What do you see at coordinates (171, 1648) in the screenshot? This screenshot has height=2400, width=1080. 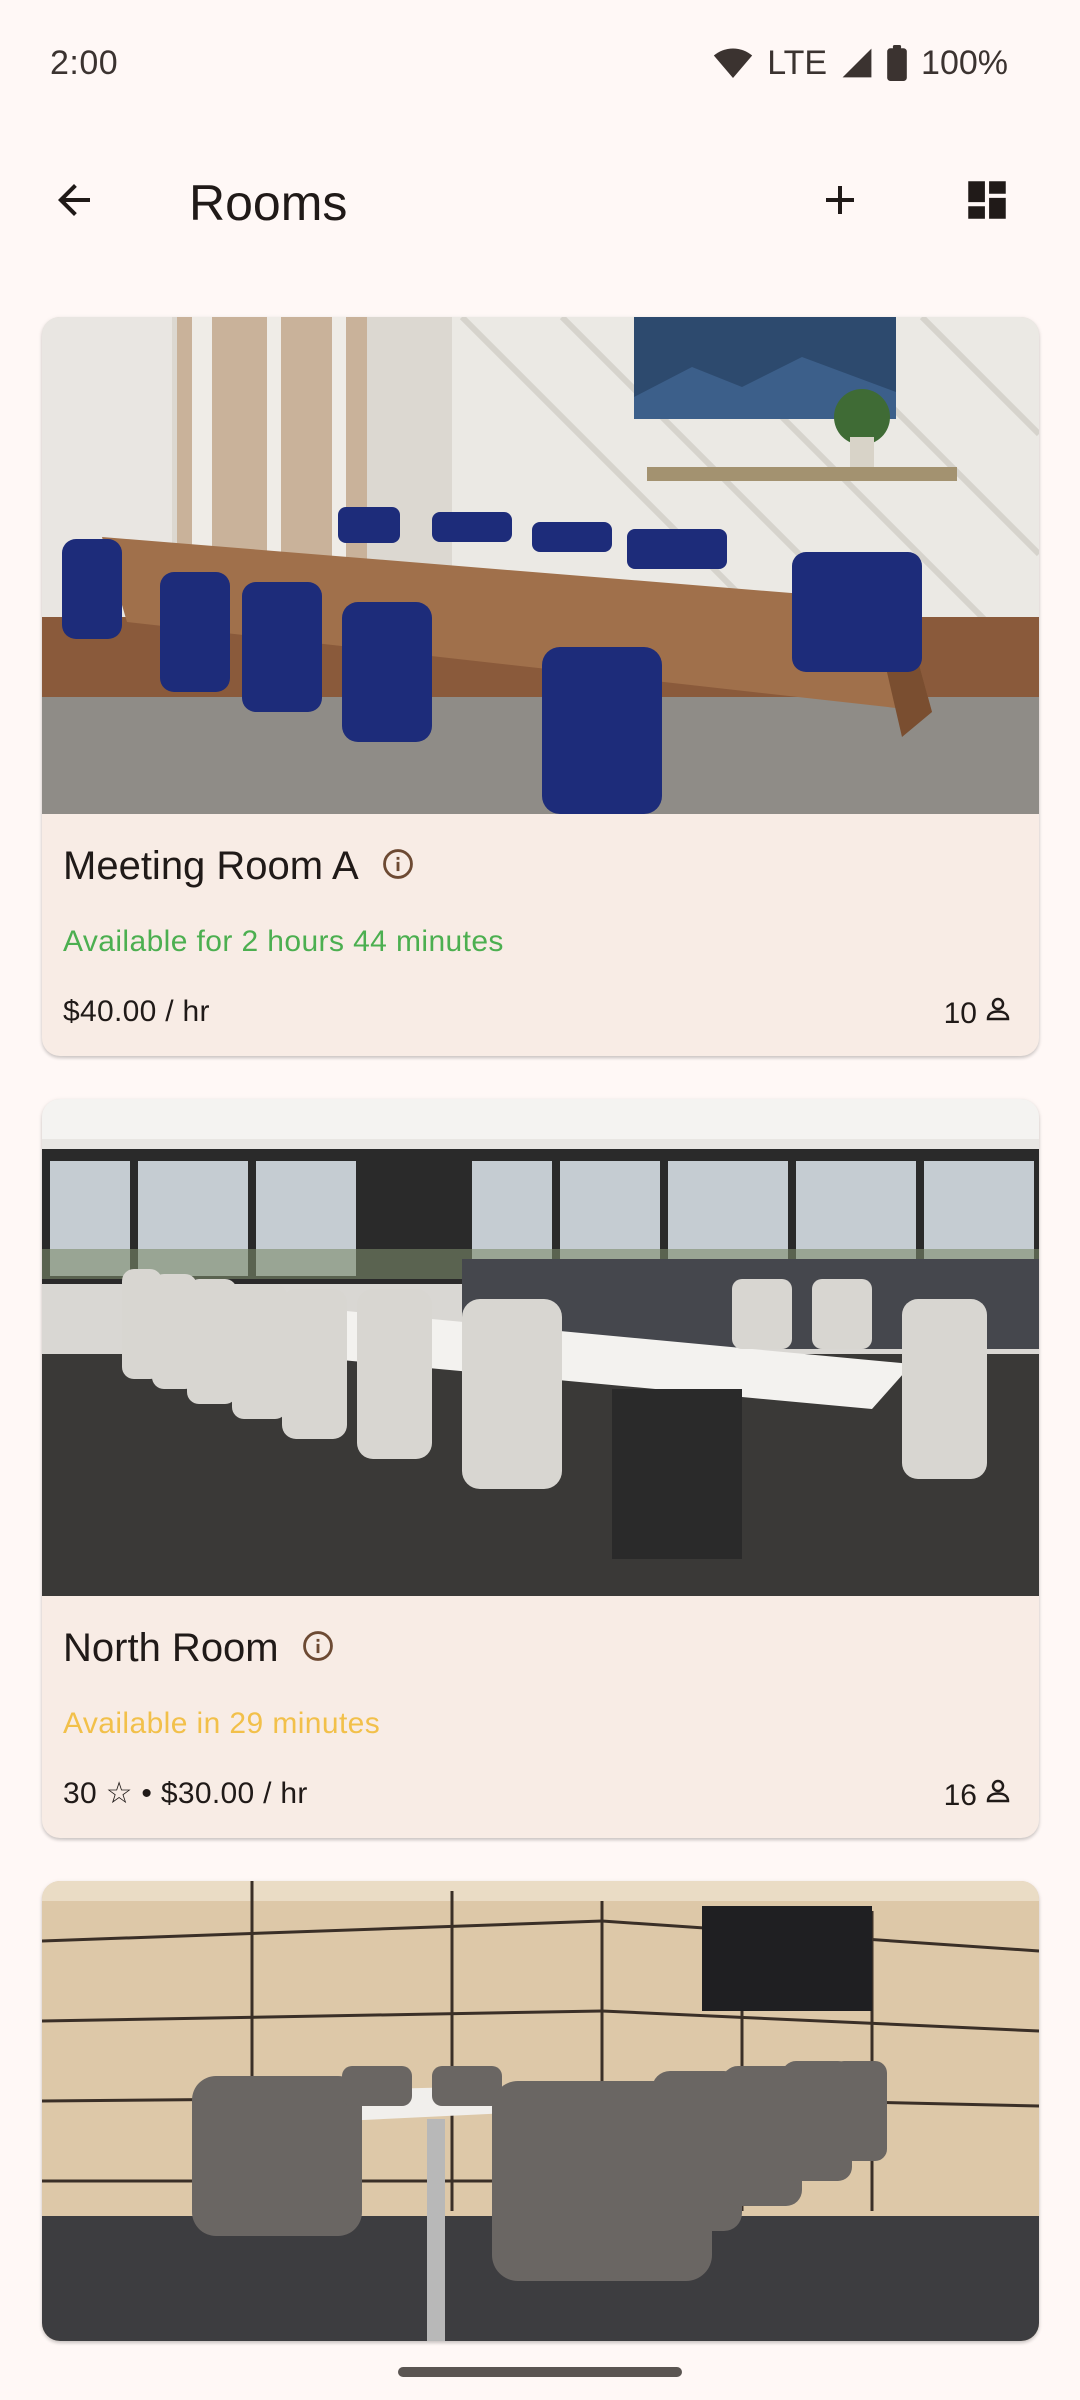 I see `room-name: North Room` at bounding box center [171, 1648].